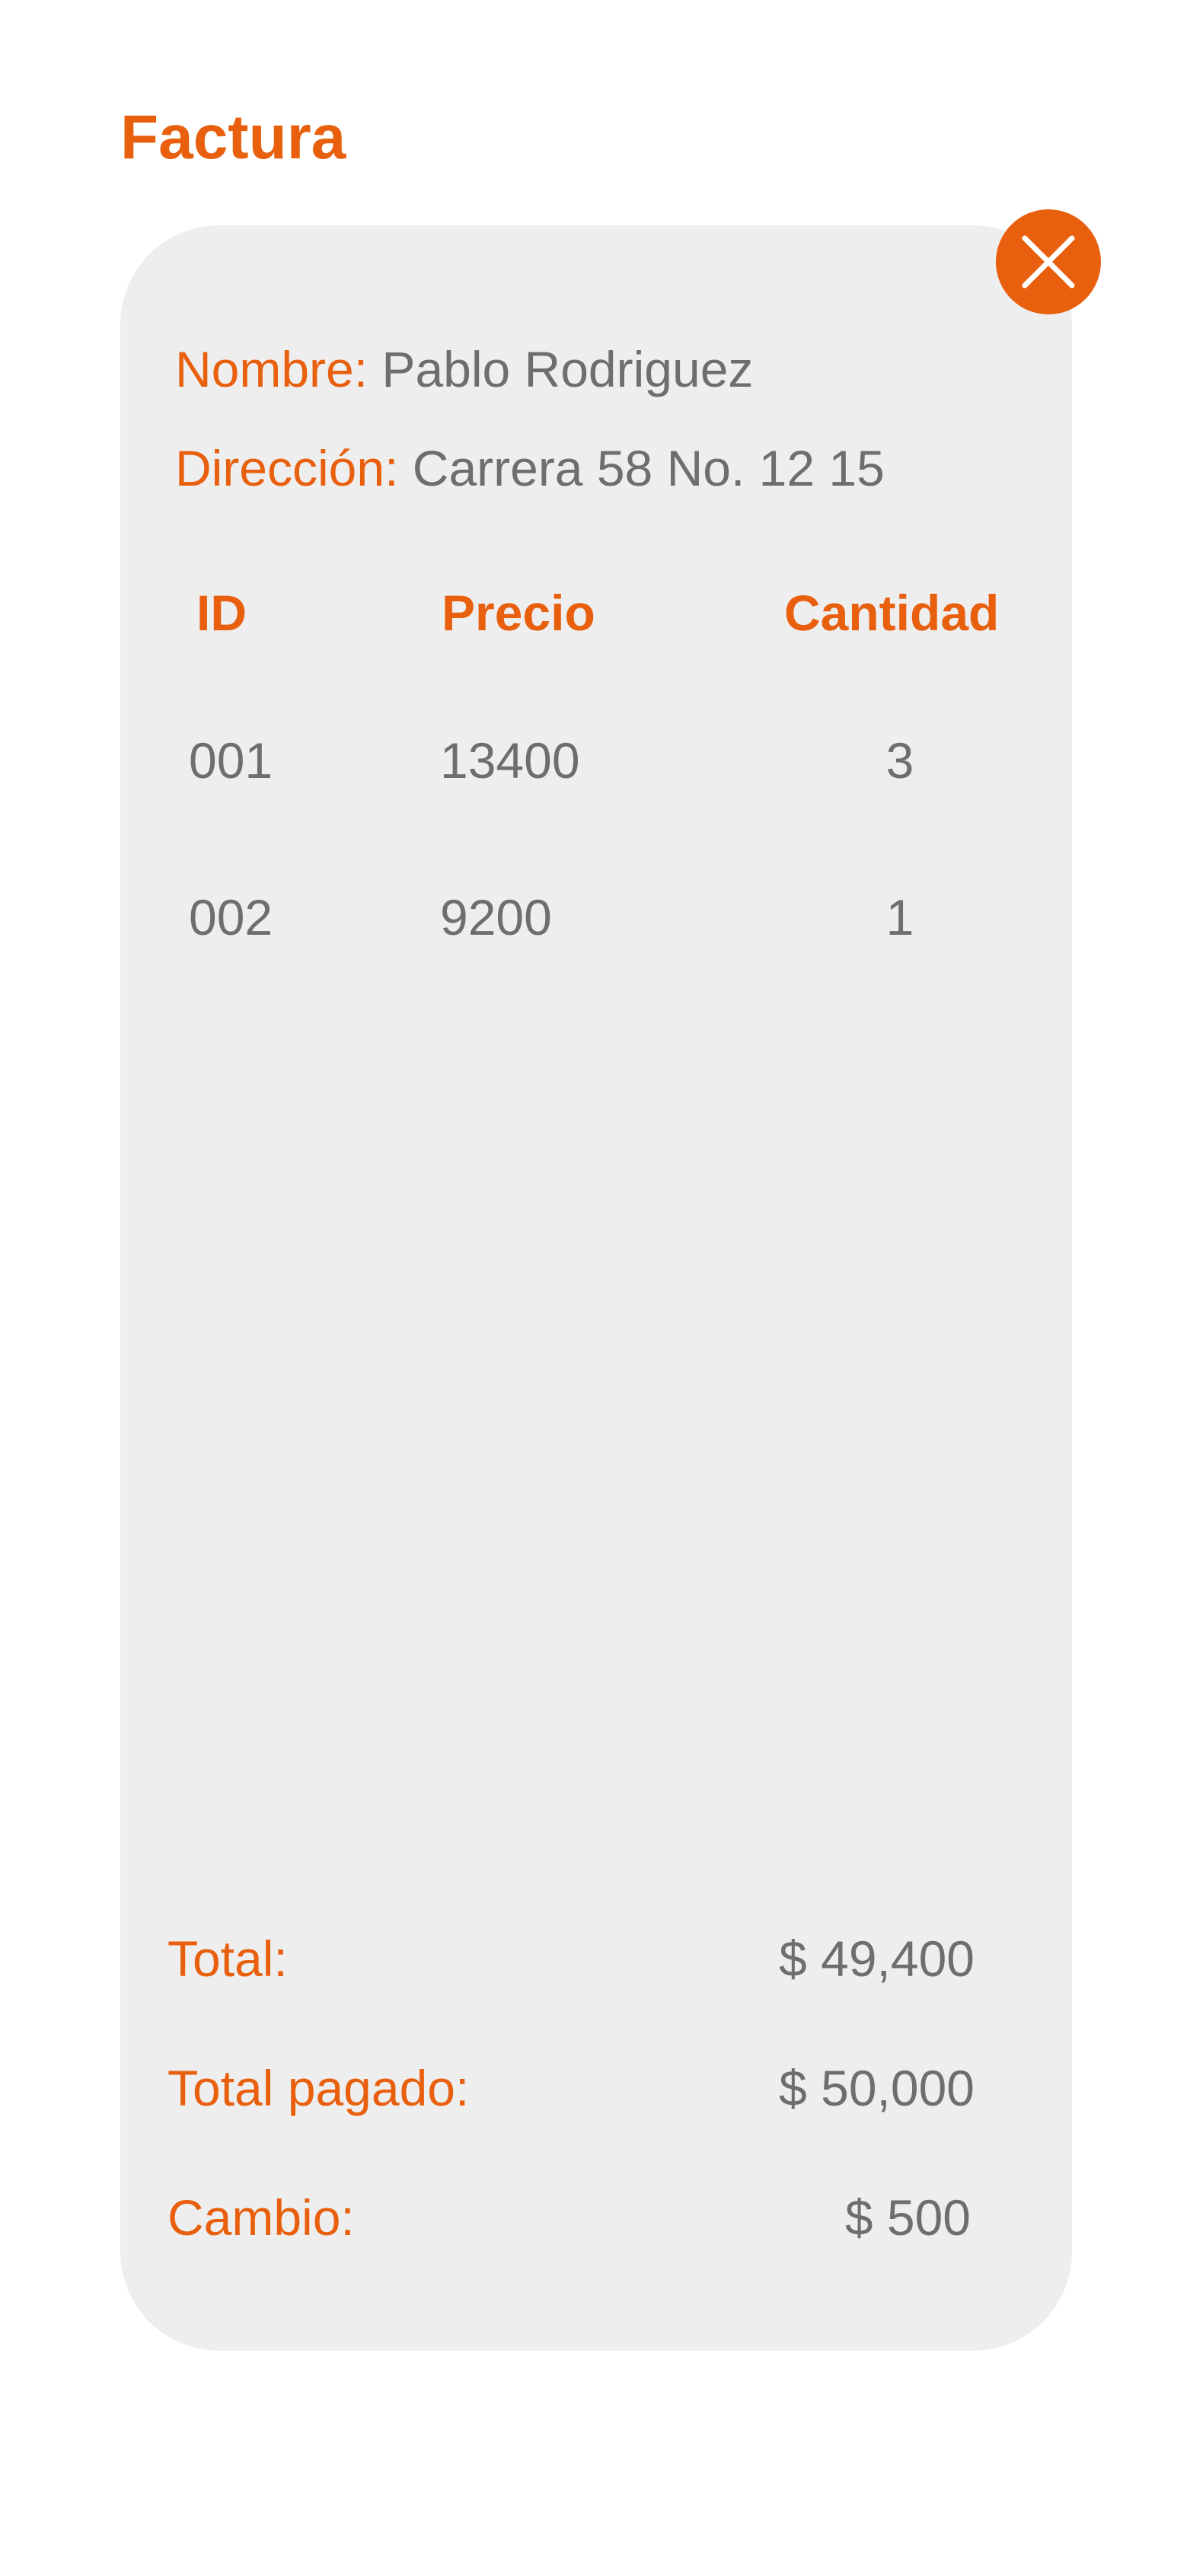 The width and height of the screenshot is (1190, 2576). I want to click on total-paid-label: Total pagado:, so click(318, 2088).